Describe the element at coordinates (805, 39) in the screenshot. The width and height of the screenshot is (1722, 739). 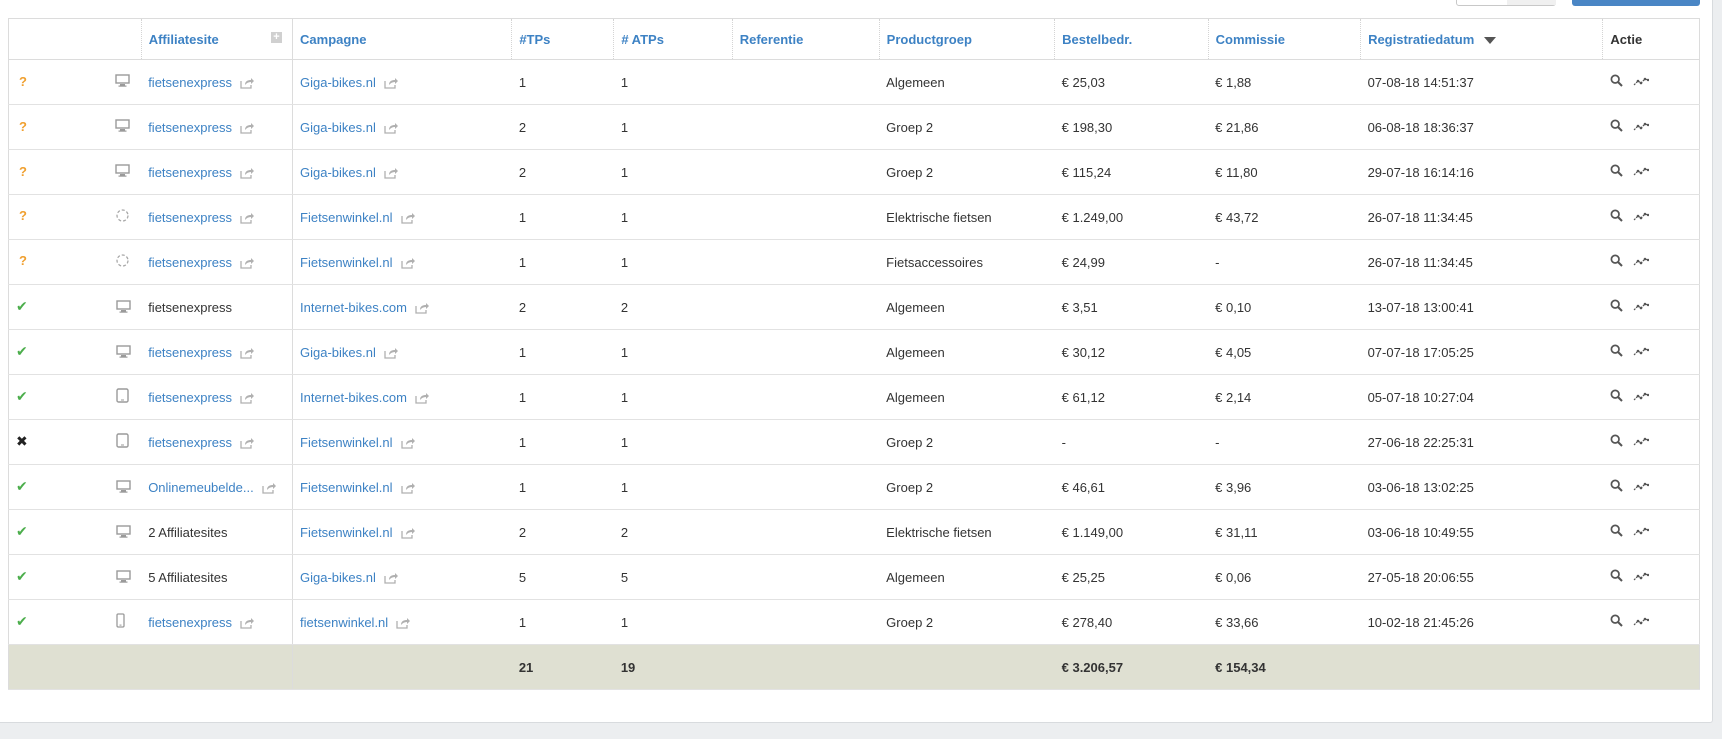
I see `header-referentie: Referentie` at that location.